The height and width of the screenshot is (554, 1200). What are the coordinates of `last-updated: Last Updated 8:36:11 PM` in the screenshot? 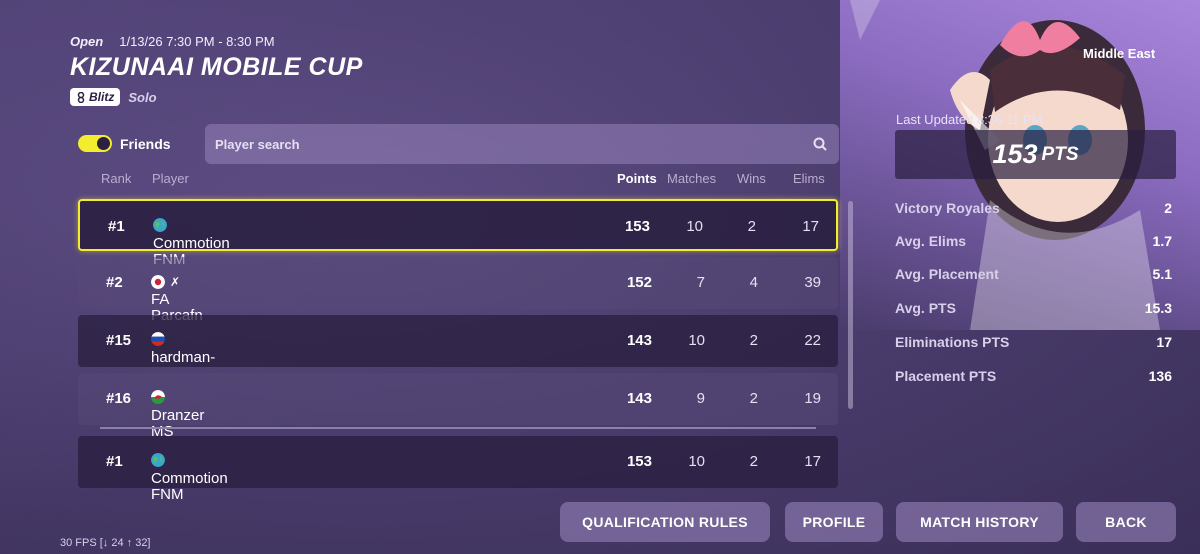 It's located at (969, 119).